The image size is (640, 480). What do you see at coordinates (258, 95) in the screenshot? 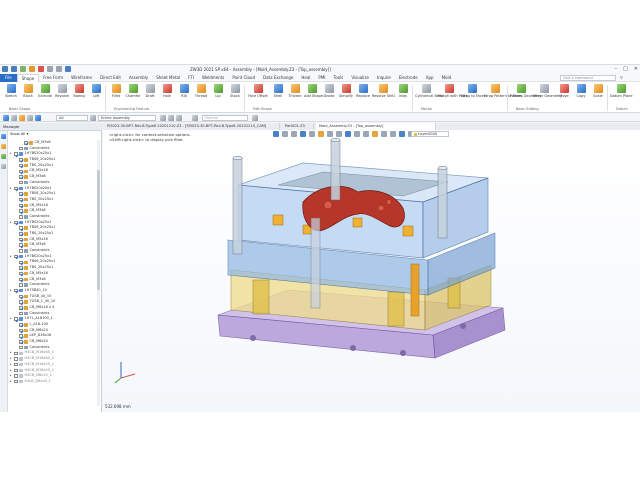
I see `face-offset-button: Face Offset` at bounding box center [258, 95].